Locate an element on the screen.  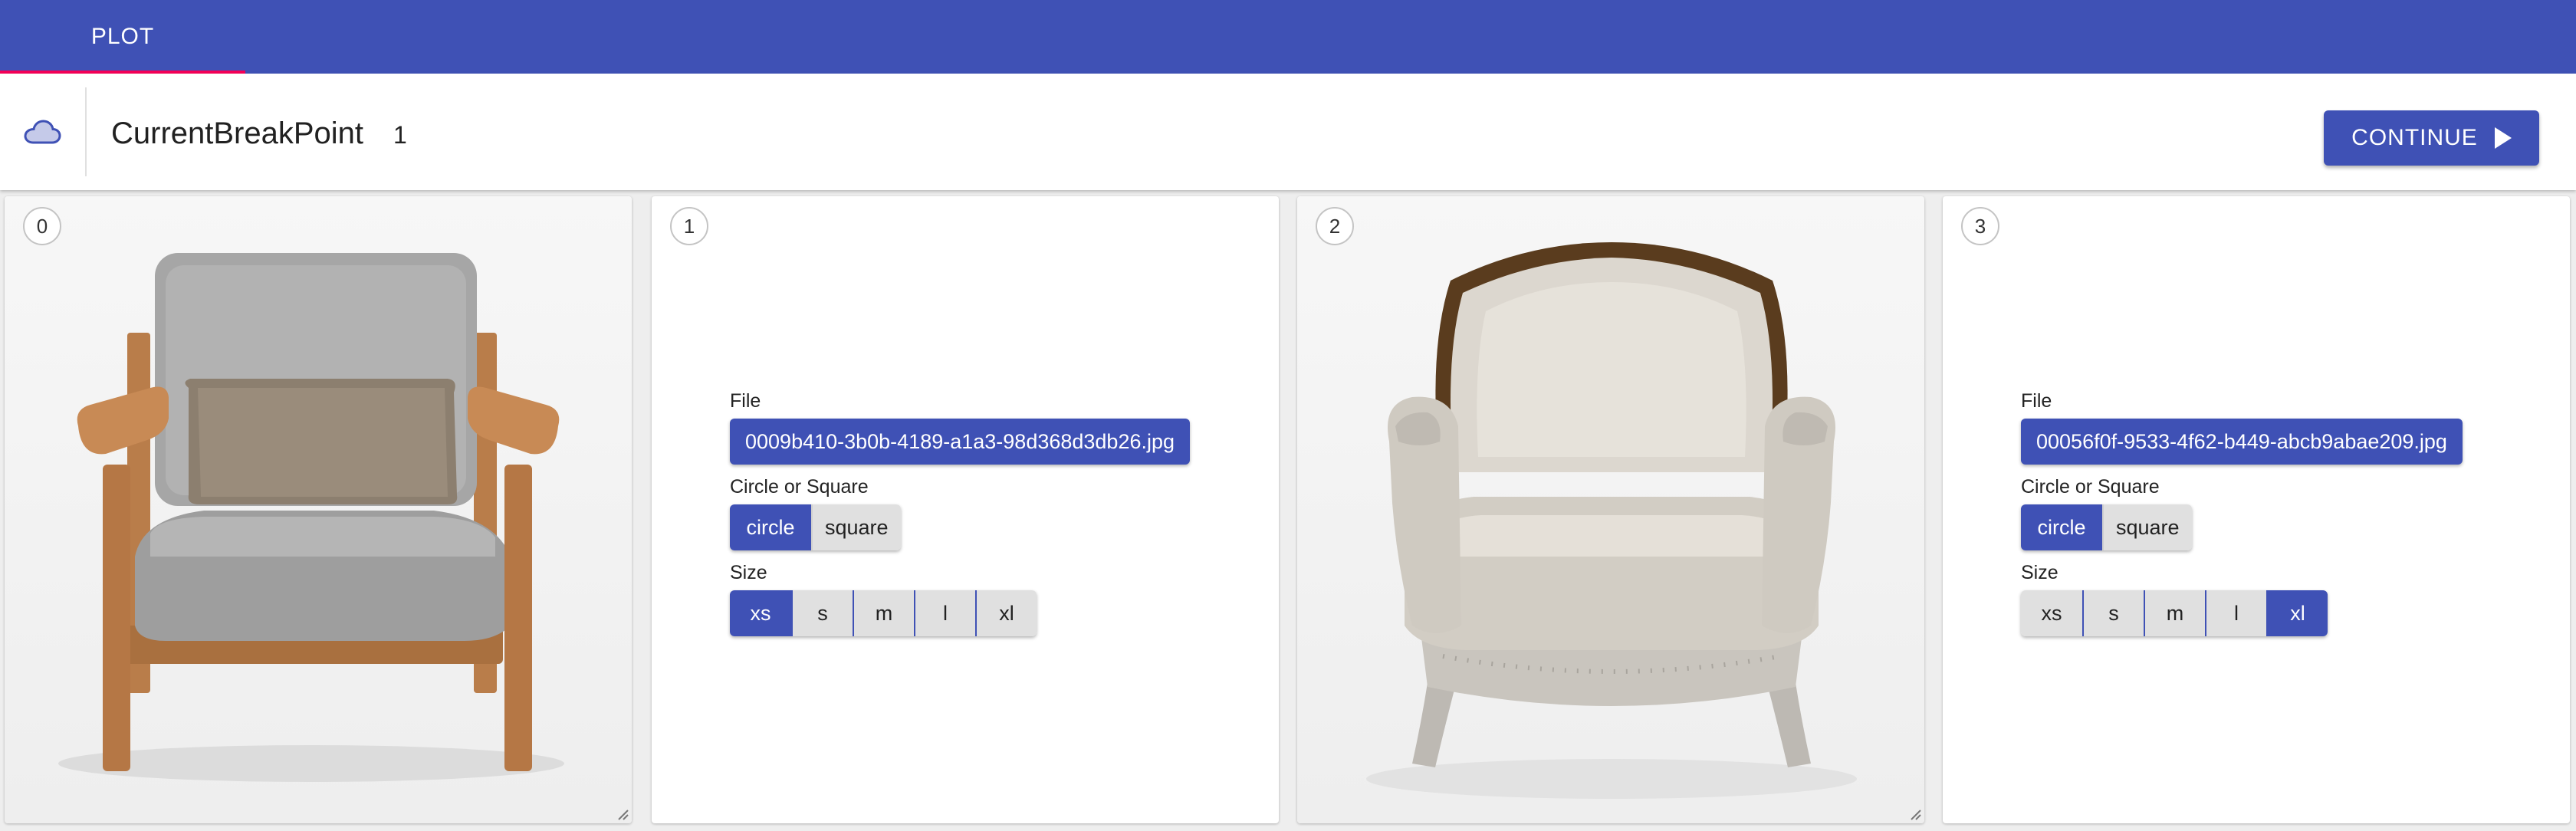
index-badge: 3 is located at coordinates (1980, 226).